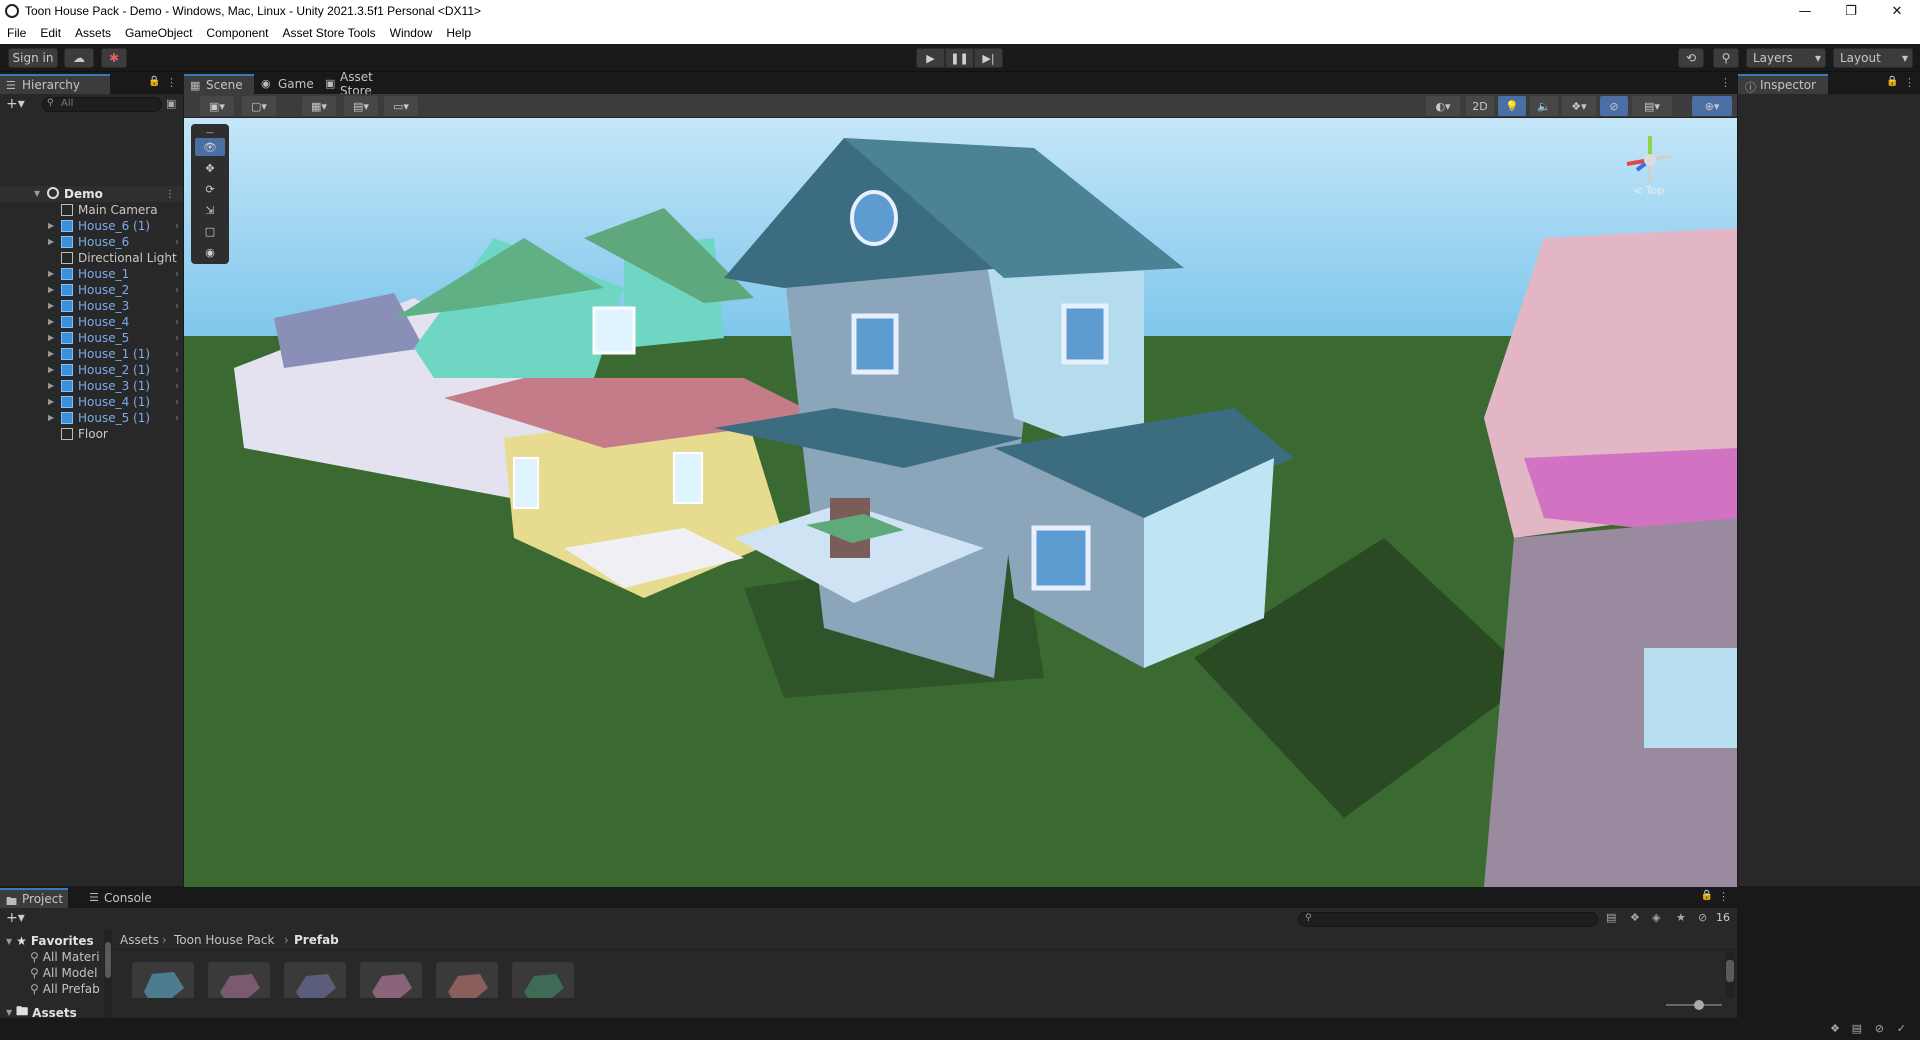 Image resolution: width=1920 pixels, height=1040 pixels. I want to click on hierarchy-item: ▶ House_4 (1) ›, so click(91, 402).